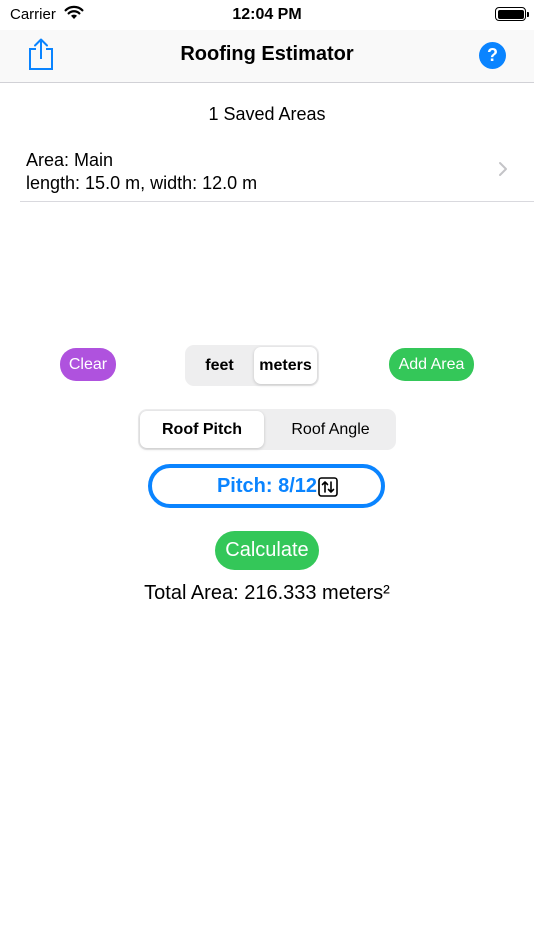  I want to click on calculate-button: Calculate, so click(267, 550).